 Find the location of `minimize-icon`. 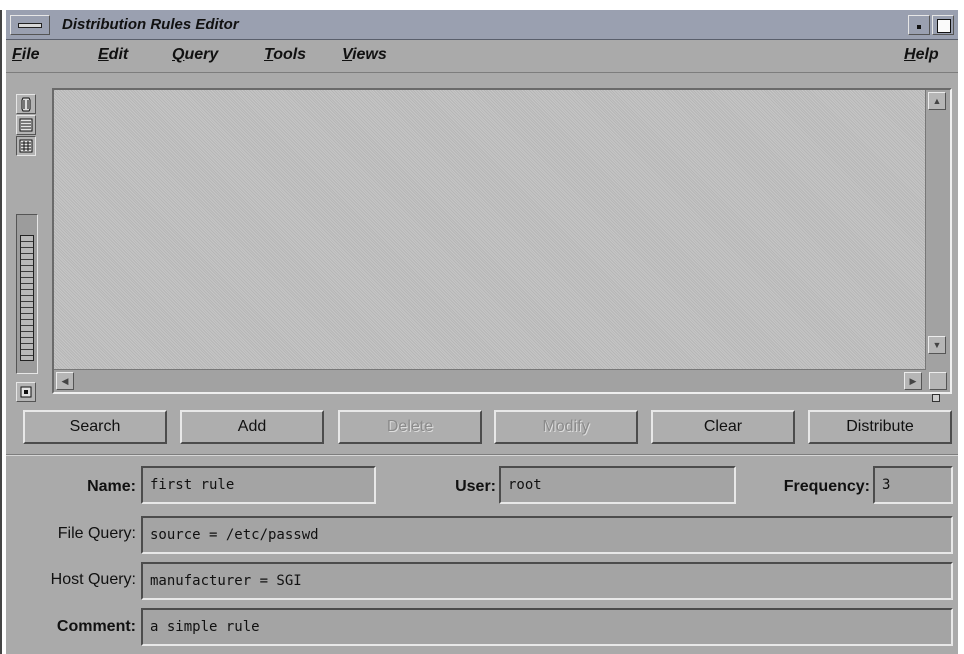

minimize-icon is located at coordinates (919, 27).